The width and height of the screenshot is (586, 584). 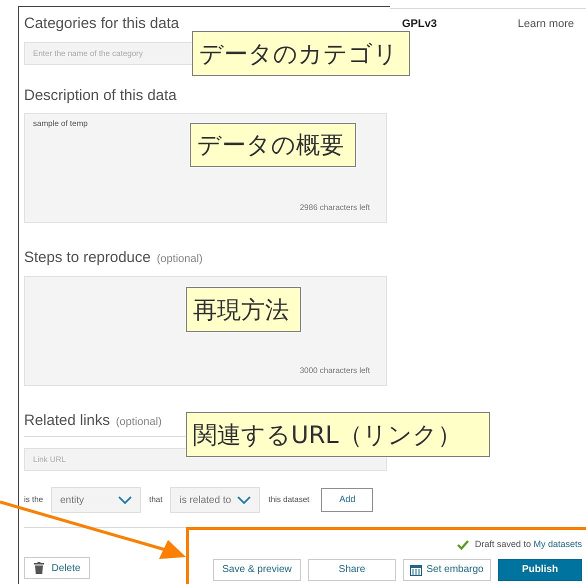 I want to click on textarea-value: sample of temp, so click(x=60, y=124).